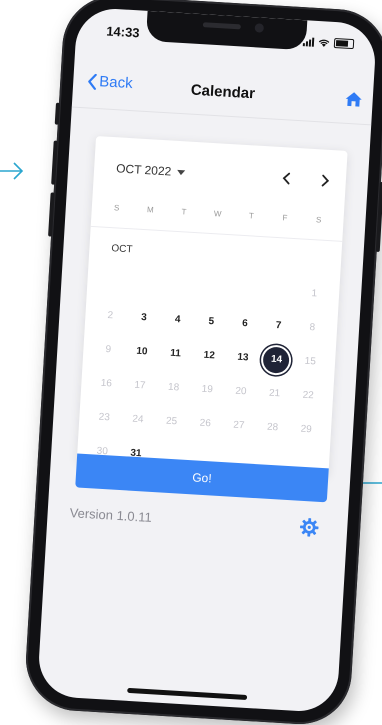 This screenshot has height=725, width=382. I want to click on wifi-icon, so click(324, 43).